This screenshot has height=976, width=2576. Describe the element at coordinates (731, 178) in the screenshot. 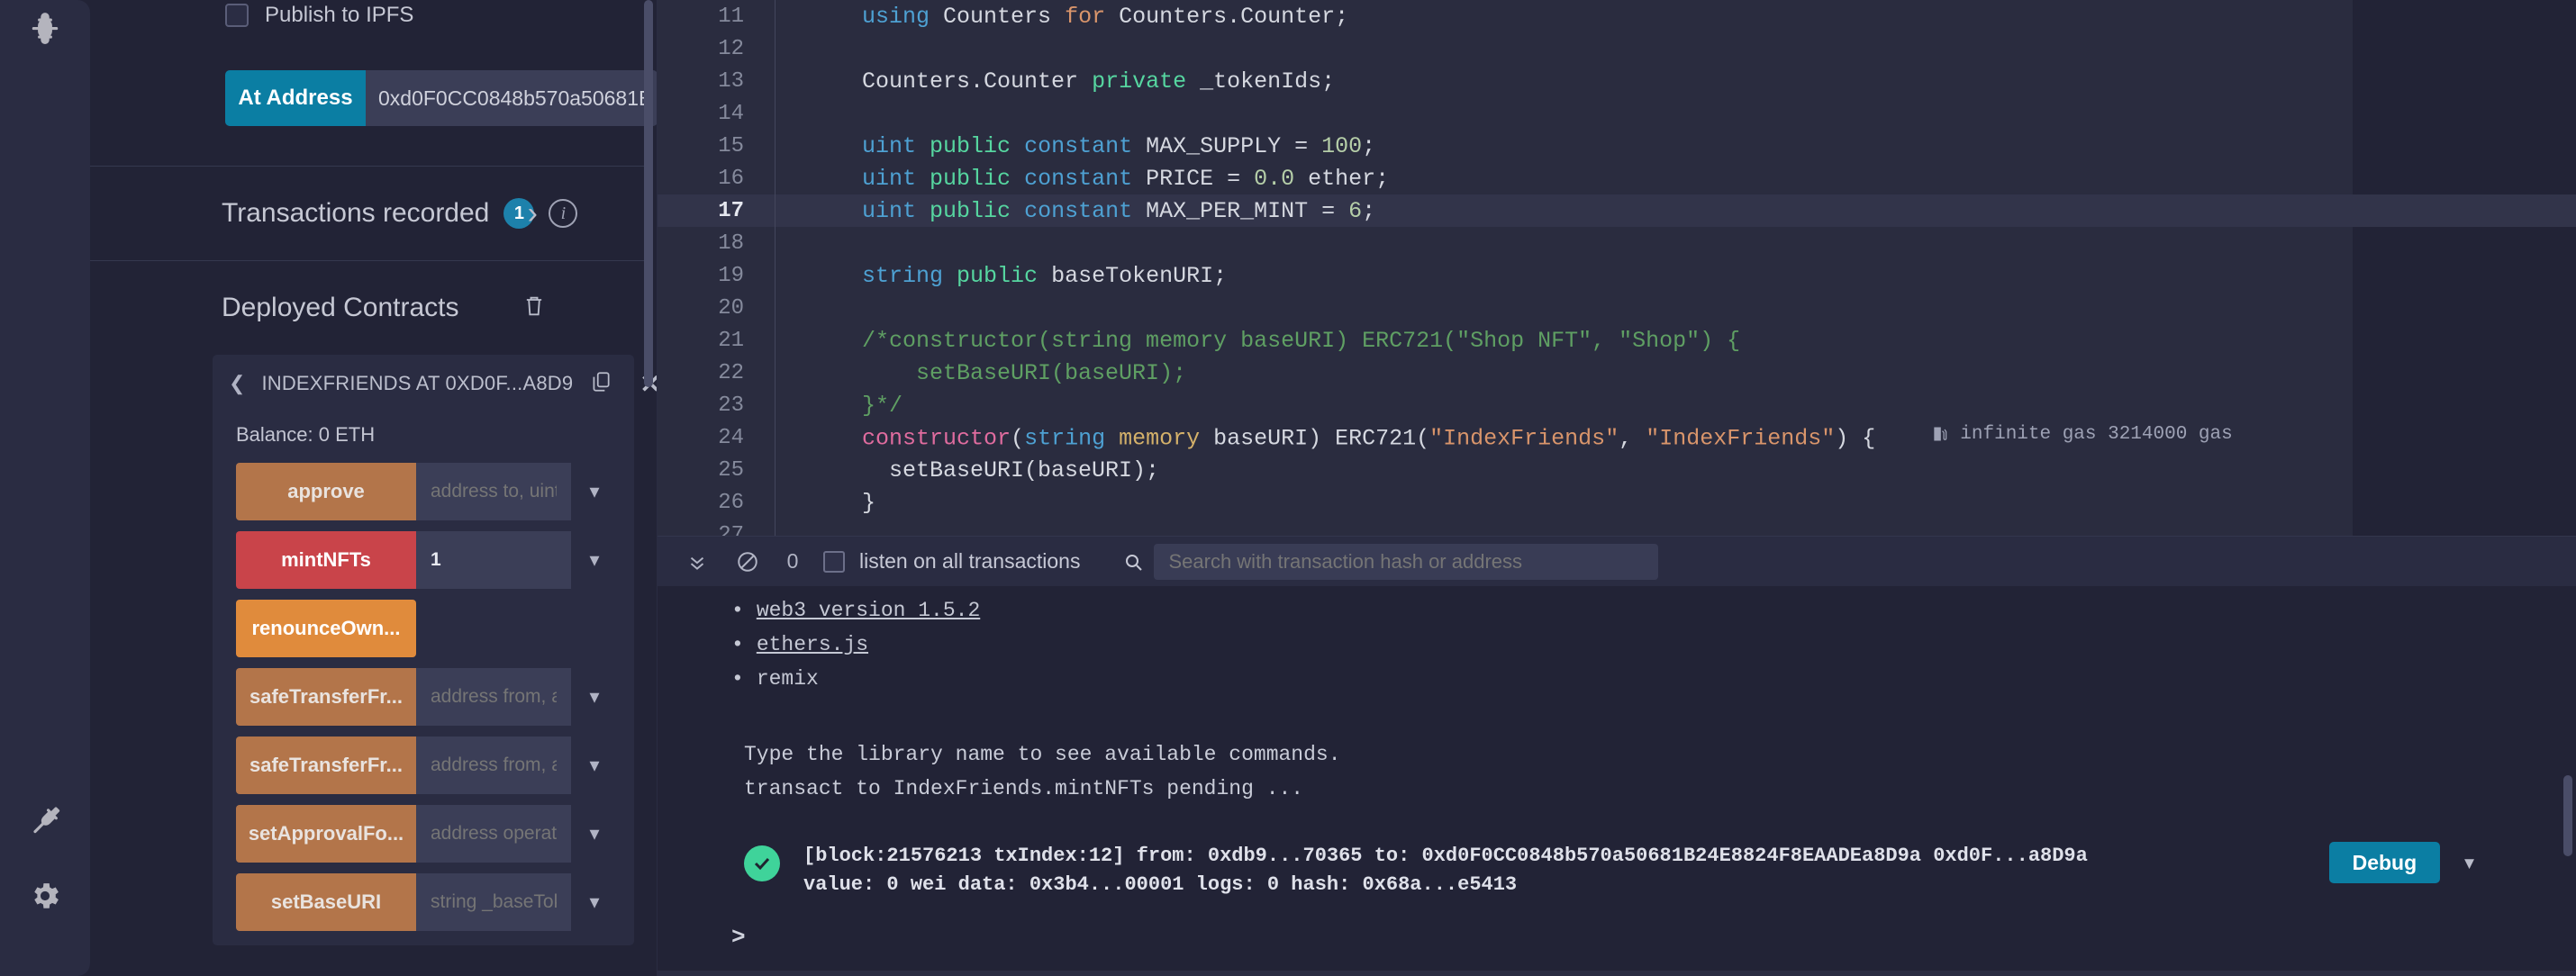

I see `line-number: 16` at that location.